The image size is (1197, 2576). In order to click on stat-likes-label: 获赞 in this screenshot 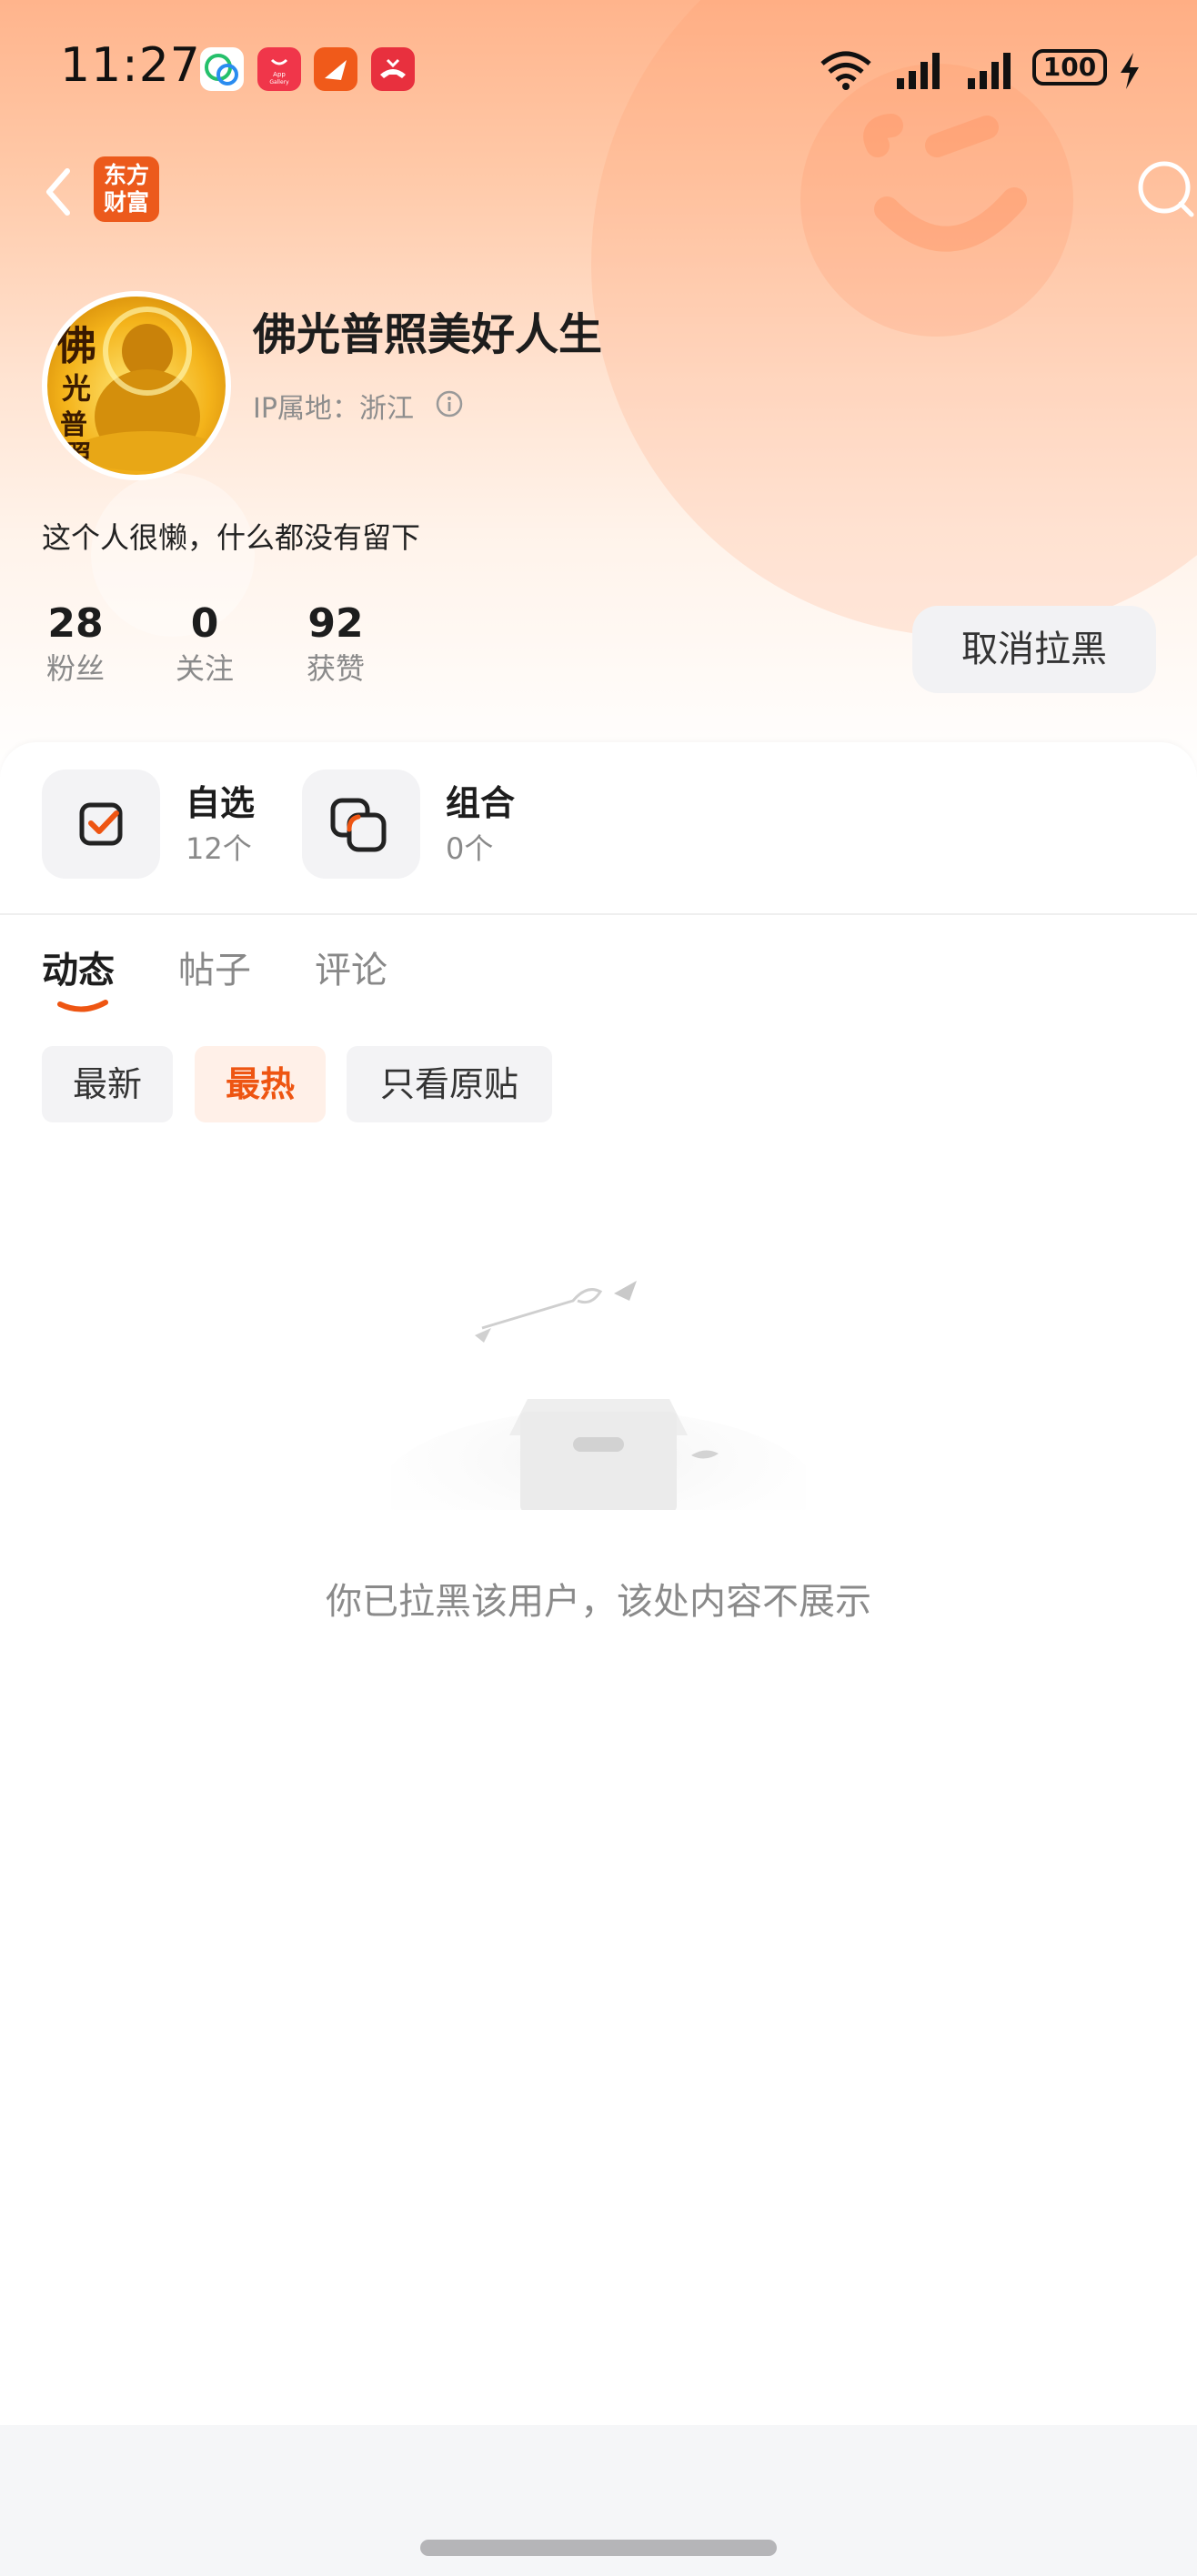, I will do `click(335, 668)`.